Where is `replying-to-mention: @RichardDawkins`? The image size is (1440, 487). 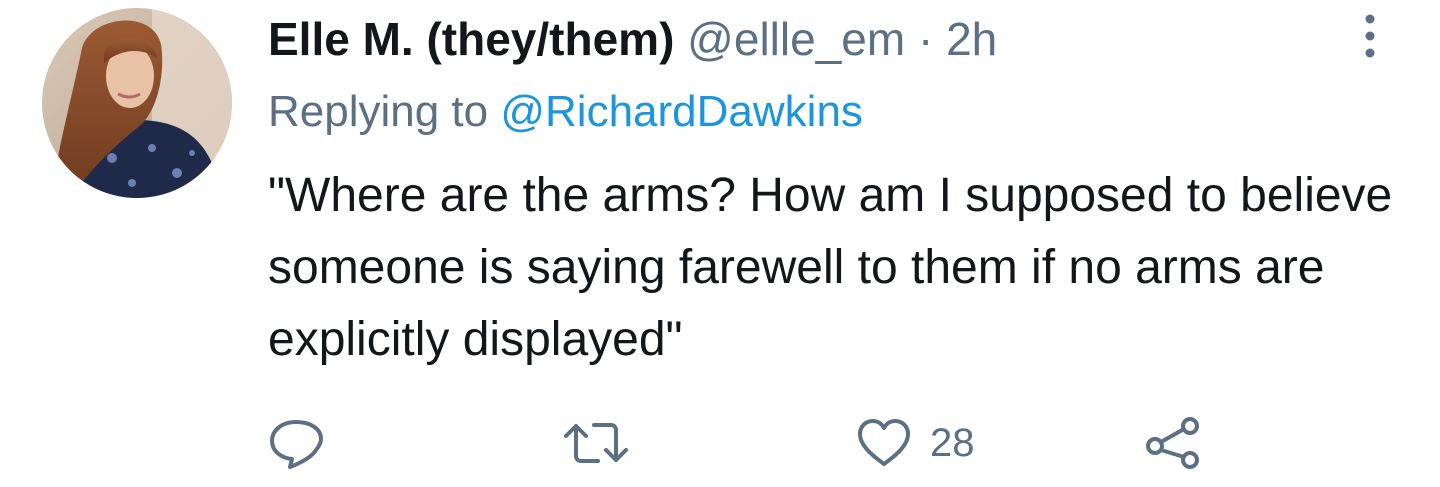
replying-to-mention: @RichardDawkins is located at coordinates (681, 111).